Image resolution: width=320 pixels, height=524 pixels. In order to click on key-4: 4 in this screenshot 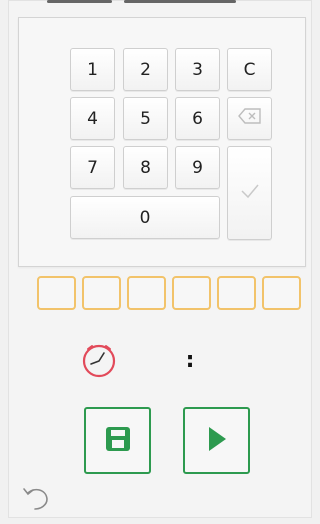, I will do `click(92, 118)`.